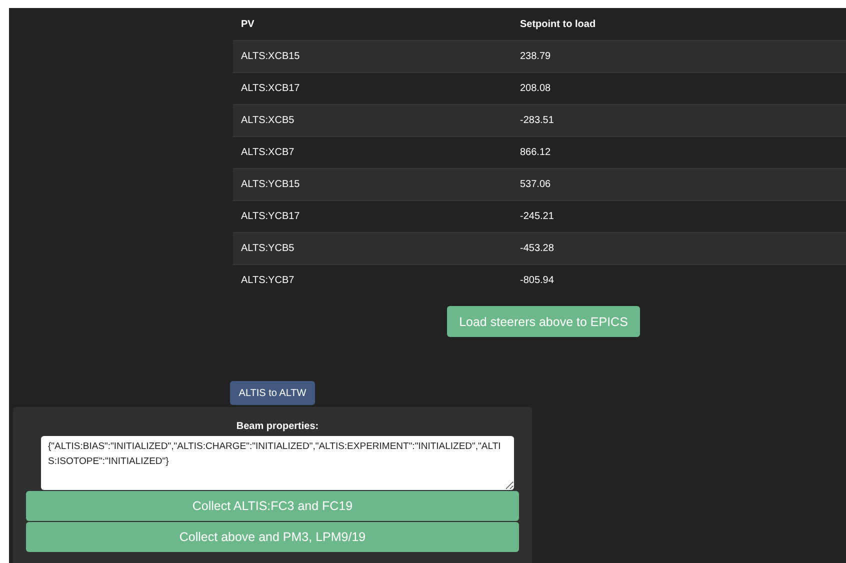 Image resolution: width=846 pixels, height=563 pixels. Describe the element at coordinates (272, 506) in the screenshot. I see `collect-button: Collect ALTIS:FC3 and FC19` at that location.